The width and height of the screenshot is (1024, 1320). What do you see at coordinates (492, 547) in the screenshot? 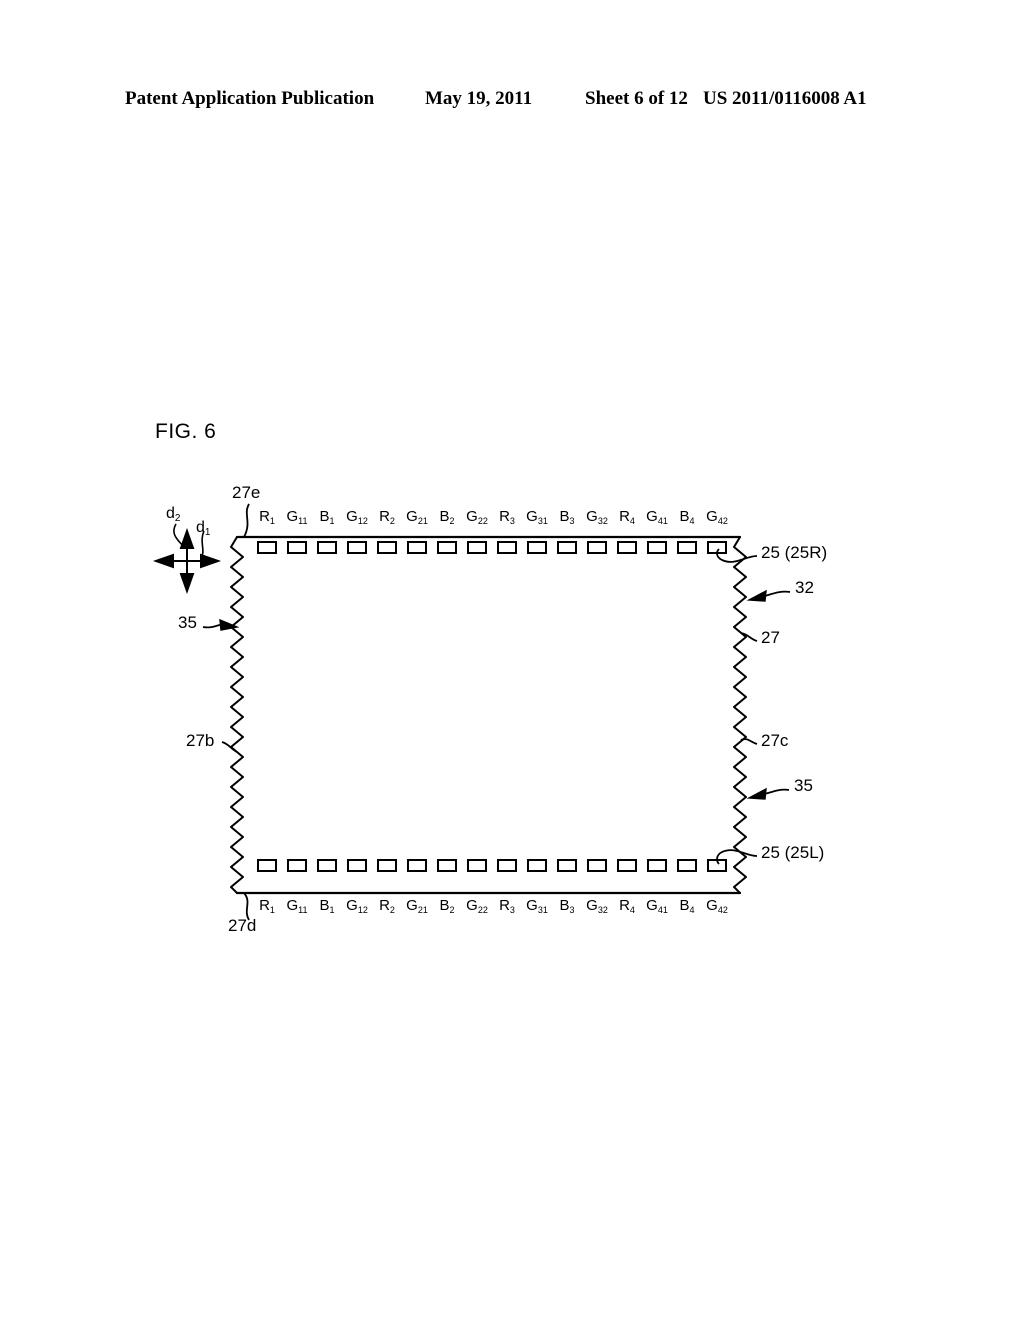
I see `pad-row-top` at bounding box center [492, 547].